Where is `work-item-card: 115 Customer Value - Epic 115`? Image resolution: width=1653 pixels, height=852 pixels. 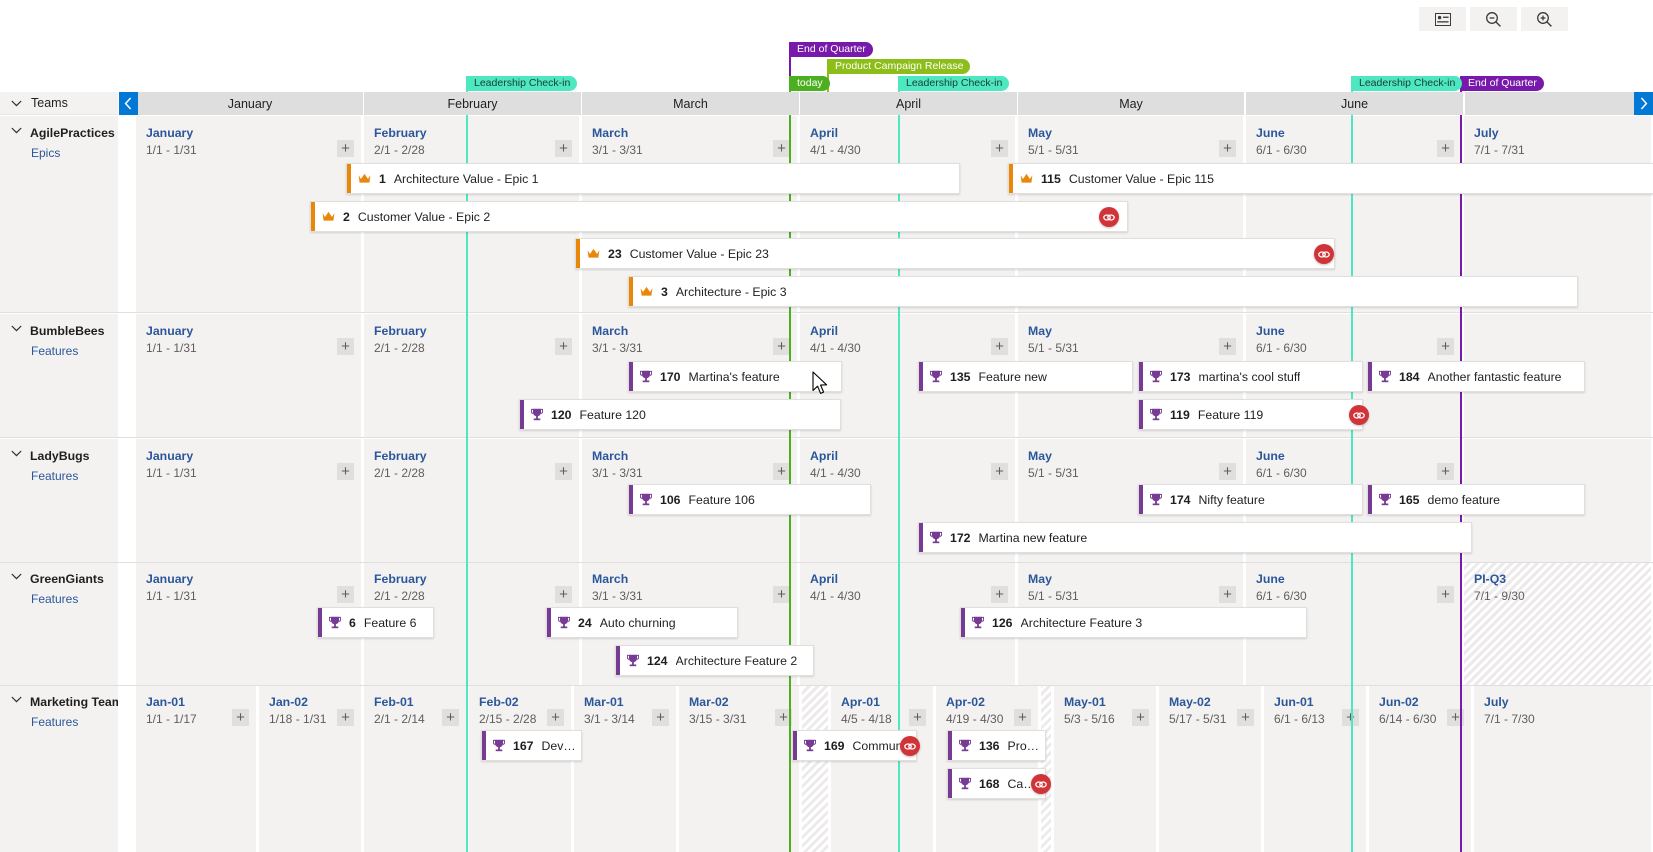 work-item-card: 115 Customer Value - Epic 115 is located at coordinates (1330, 178).